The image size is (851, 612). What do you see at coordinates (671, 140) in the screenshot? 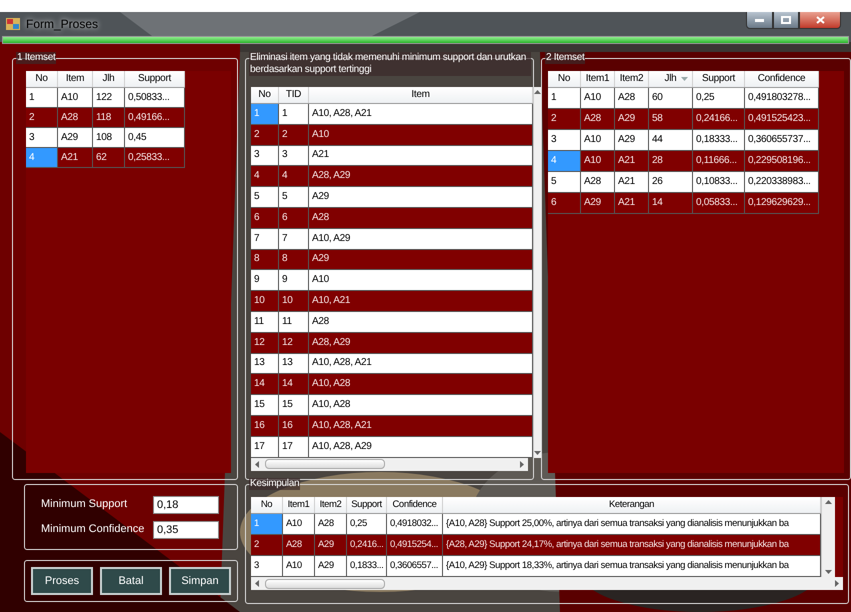
I see `table-cell: 44` at bounding box center [671, 140].